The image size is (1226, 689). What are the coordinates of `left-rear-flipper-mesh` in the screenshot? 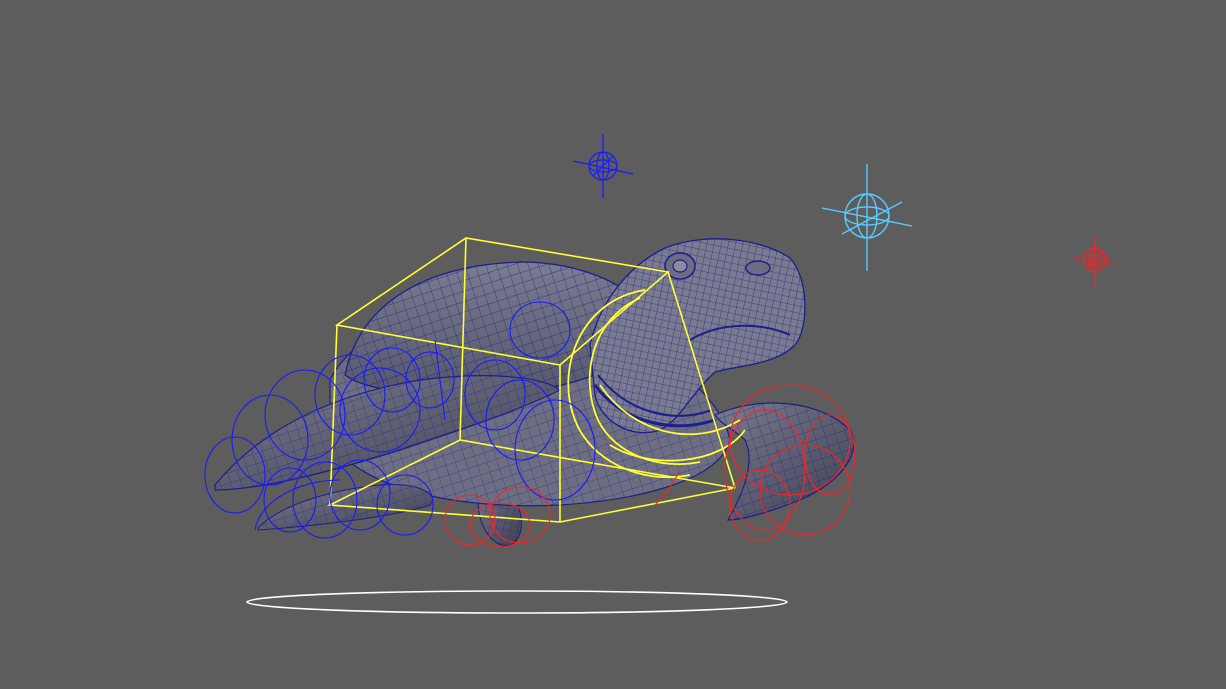 It's located at (345, 507).